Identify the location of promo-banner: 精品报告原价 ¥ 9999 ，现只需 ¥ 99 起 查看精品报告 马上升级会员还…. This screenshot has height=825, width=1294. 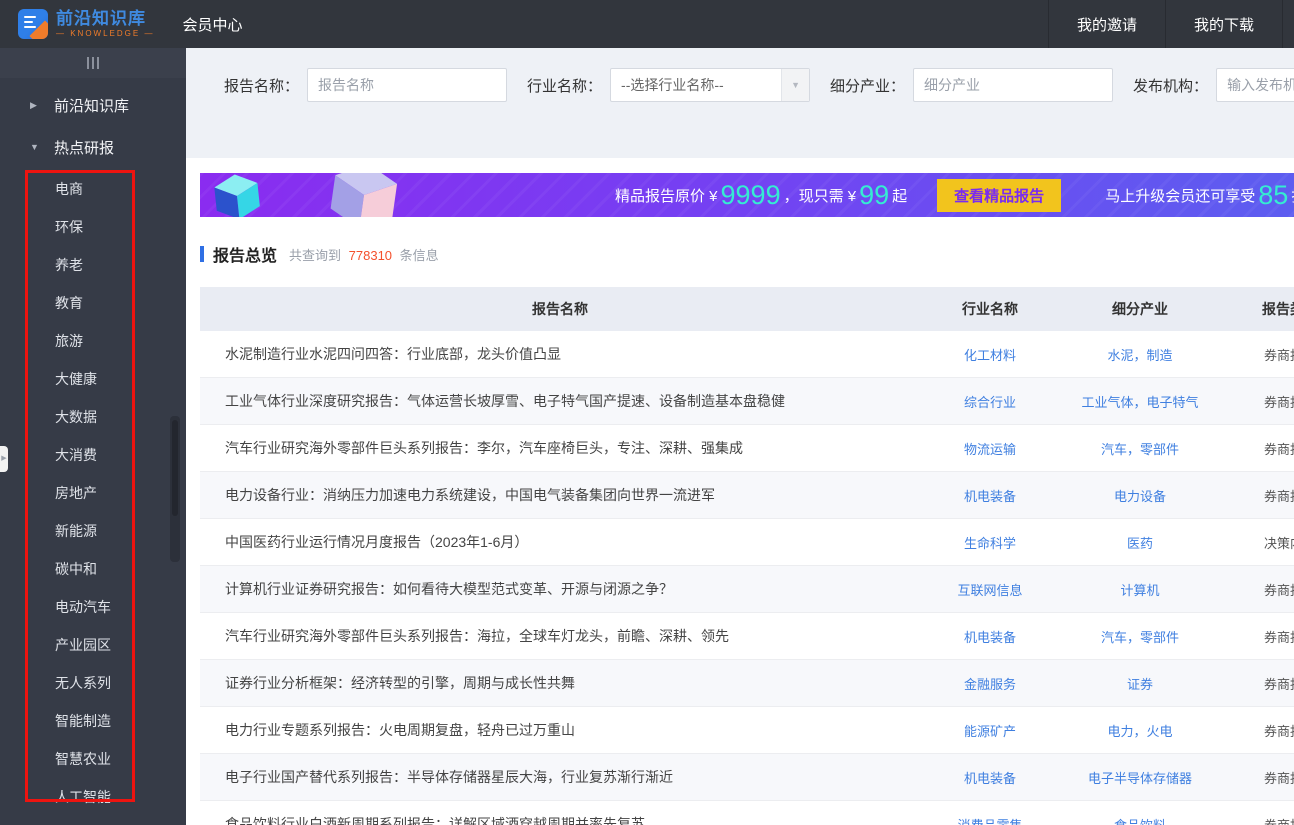
(747, 195).